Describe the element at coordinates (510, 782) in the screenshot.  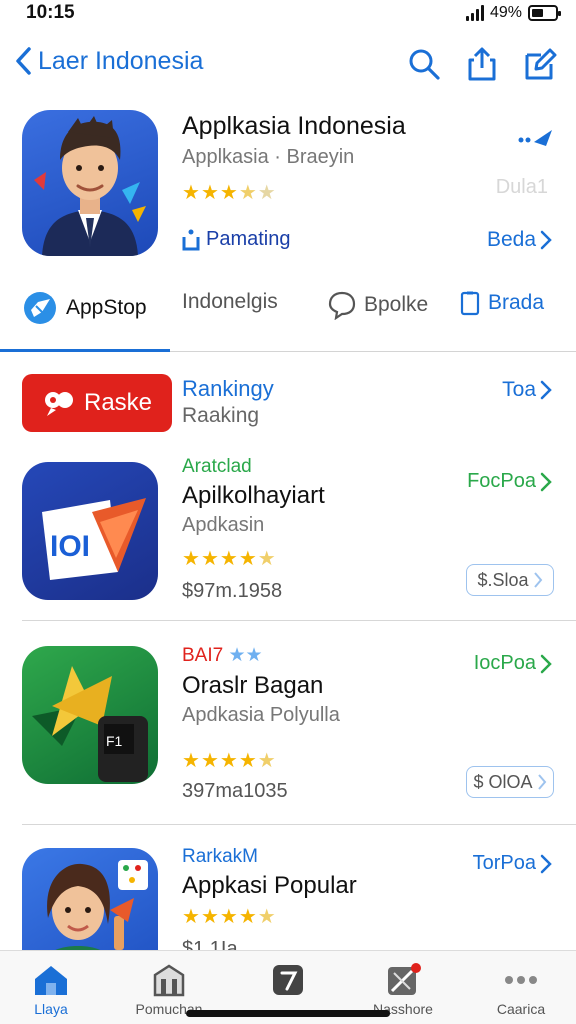
I see `get-button: $ OlOA` at that location.